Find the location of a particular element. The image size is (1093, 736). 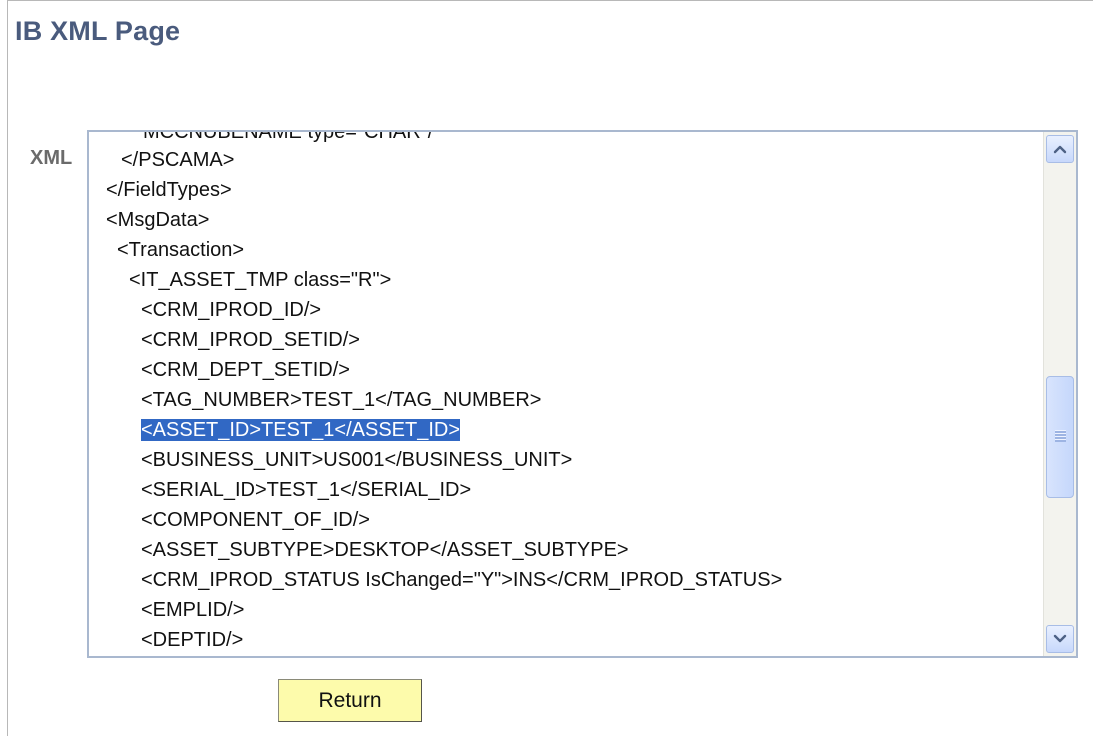

xml-line: <EMPLID/> is located at coordinates (193, 610).